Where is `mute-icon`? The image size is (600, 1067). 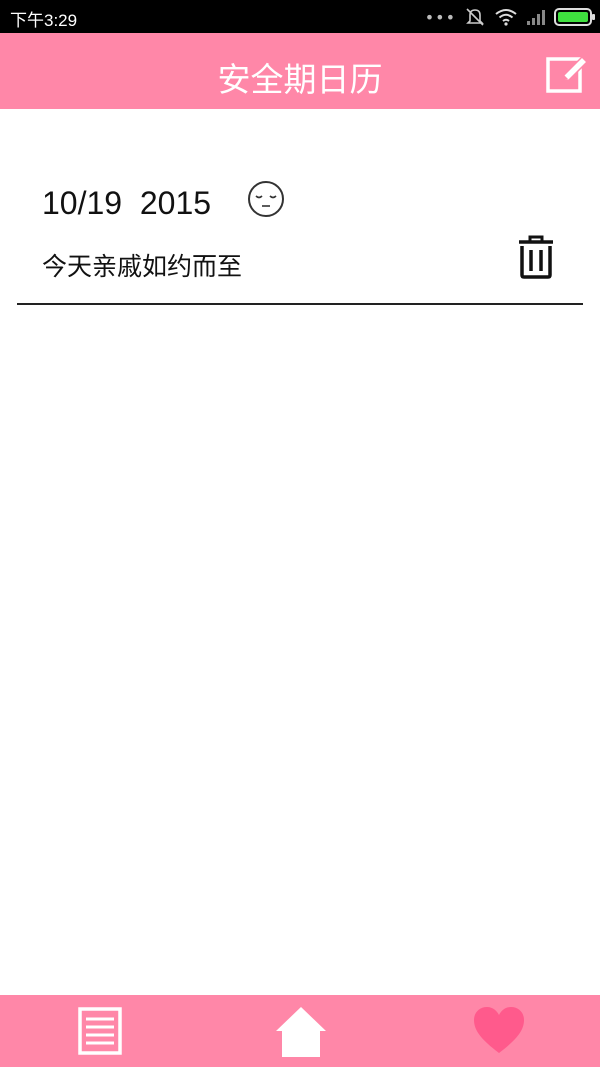
mute-icon is located at coordinates (475, 17).